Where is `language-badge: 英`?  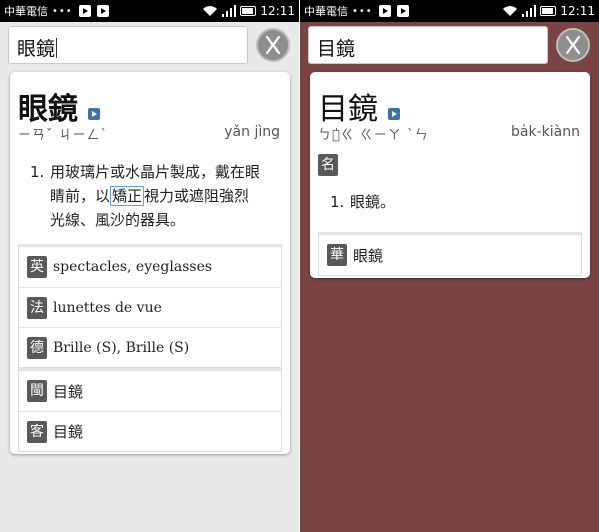 language-badge: 英 is located at coordinates (37, 267).